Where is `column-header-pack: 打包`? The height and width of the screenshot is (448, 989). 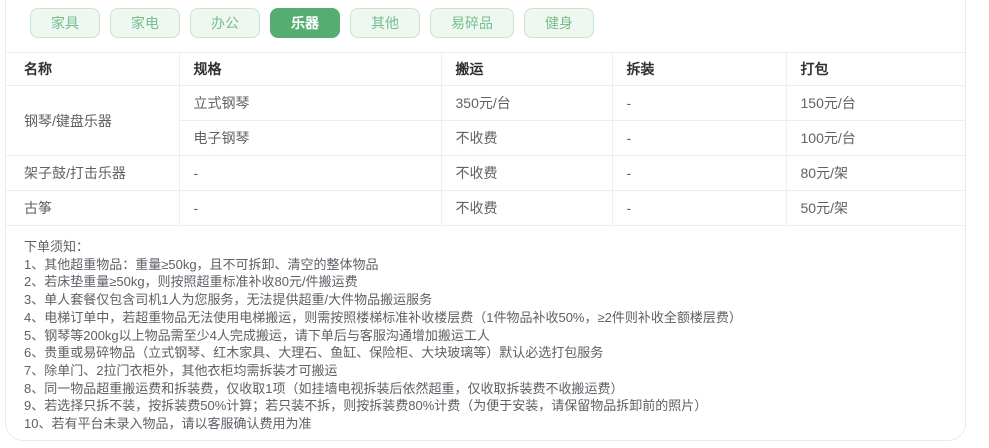
column-header-pack: 打包 is located at coordinates (875, 69).